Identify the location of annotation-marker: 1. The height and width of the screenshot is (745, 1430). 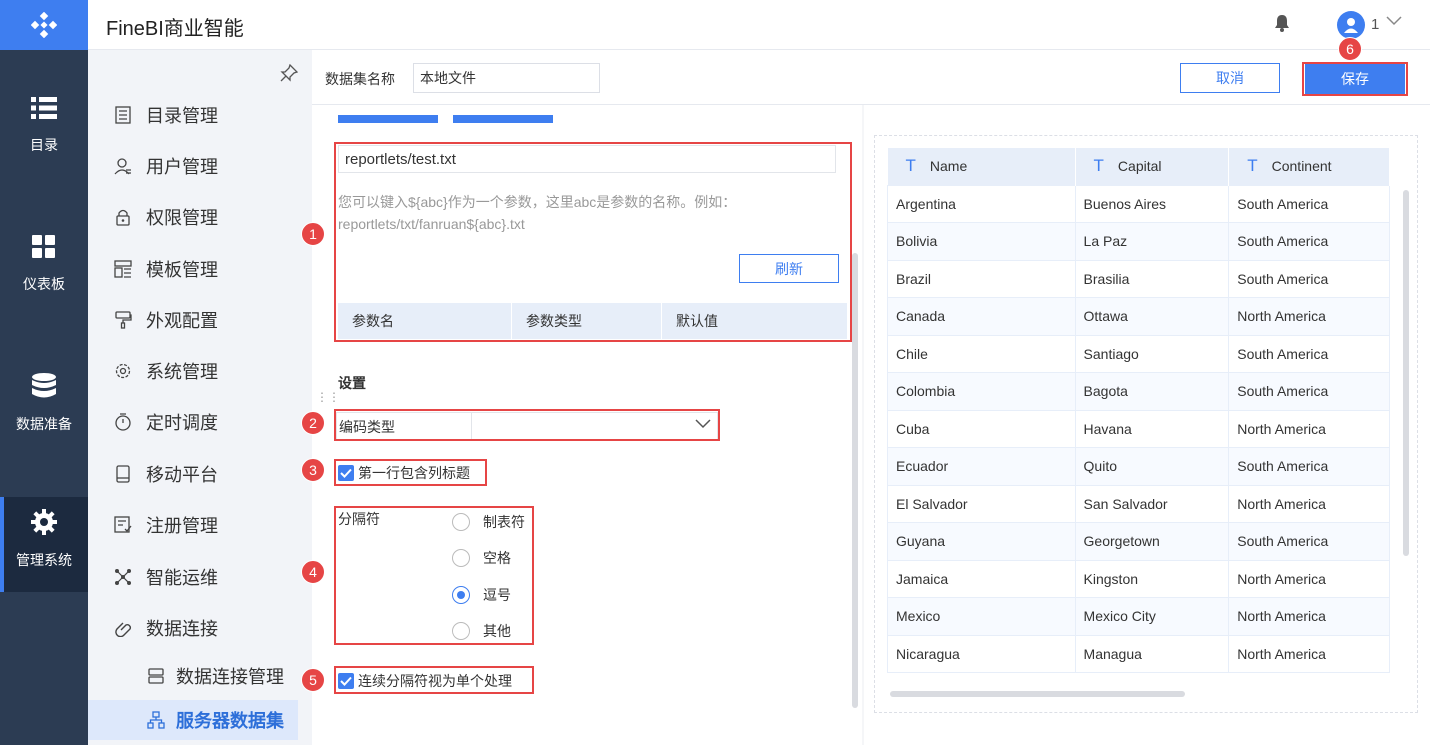
(313, 234).